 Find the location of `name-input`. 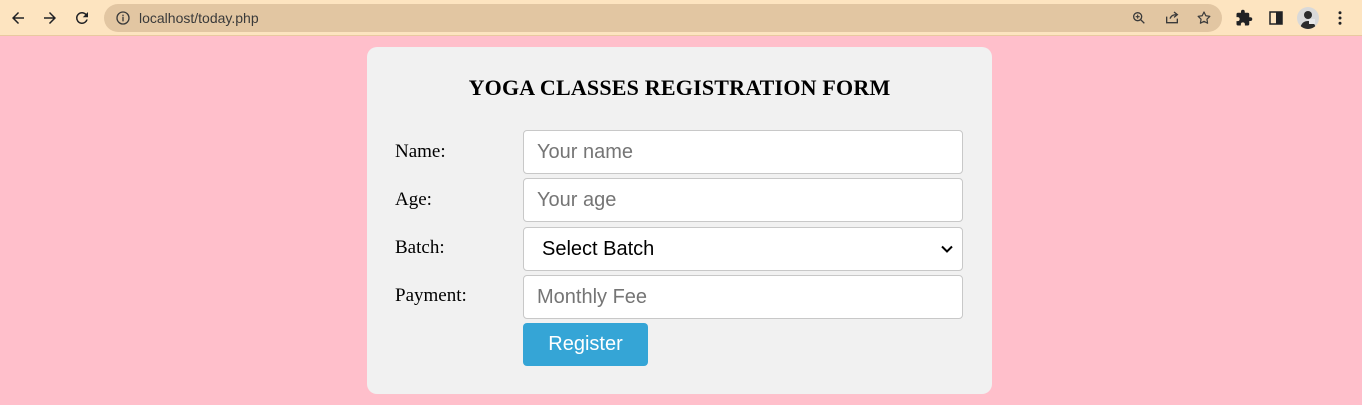

name-input is located at coordinates (743, 152).